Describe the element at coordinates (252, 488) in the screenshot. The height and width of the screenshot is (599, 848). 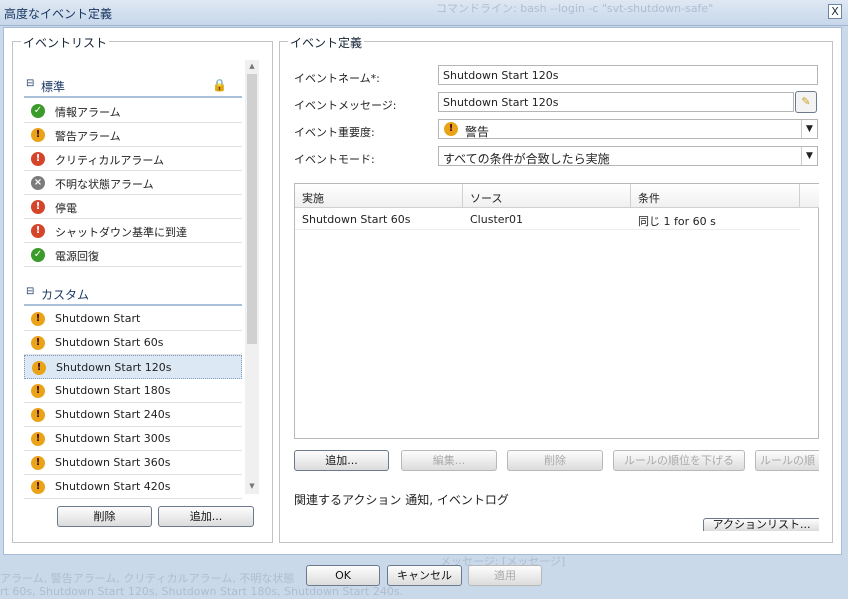
I see `scroll-down-icon: ▼` at that location.